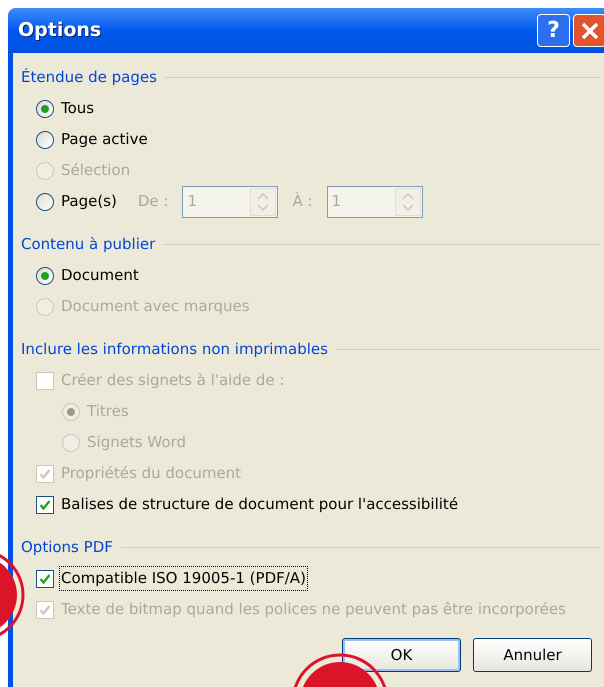 Image resolution: width=604 pixels, height=687 pixels. I want to click on close-button, so click(588, 30).